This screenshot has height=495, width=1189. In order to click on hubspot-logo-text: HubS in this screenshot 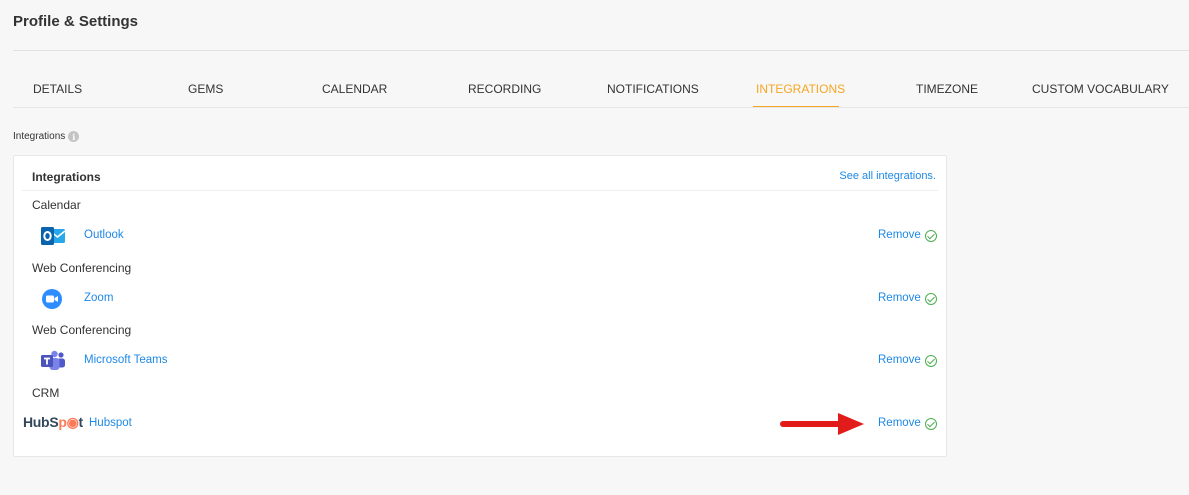, I will do `click(41, 422)`.